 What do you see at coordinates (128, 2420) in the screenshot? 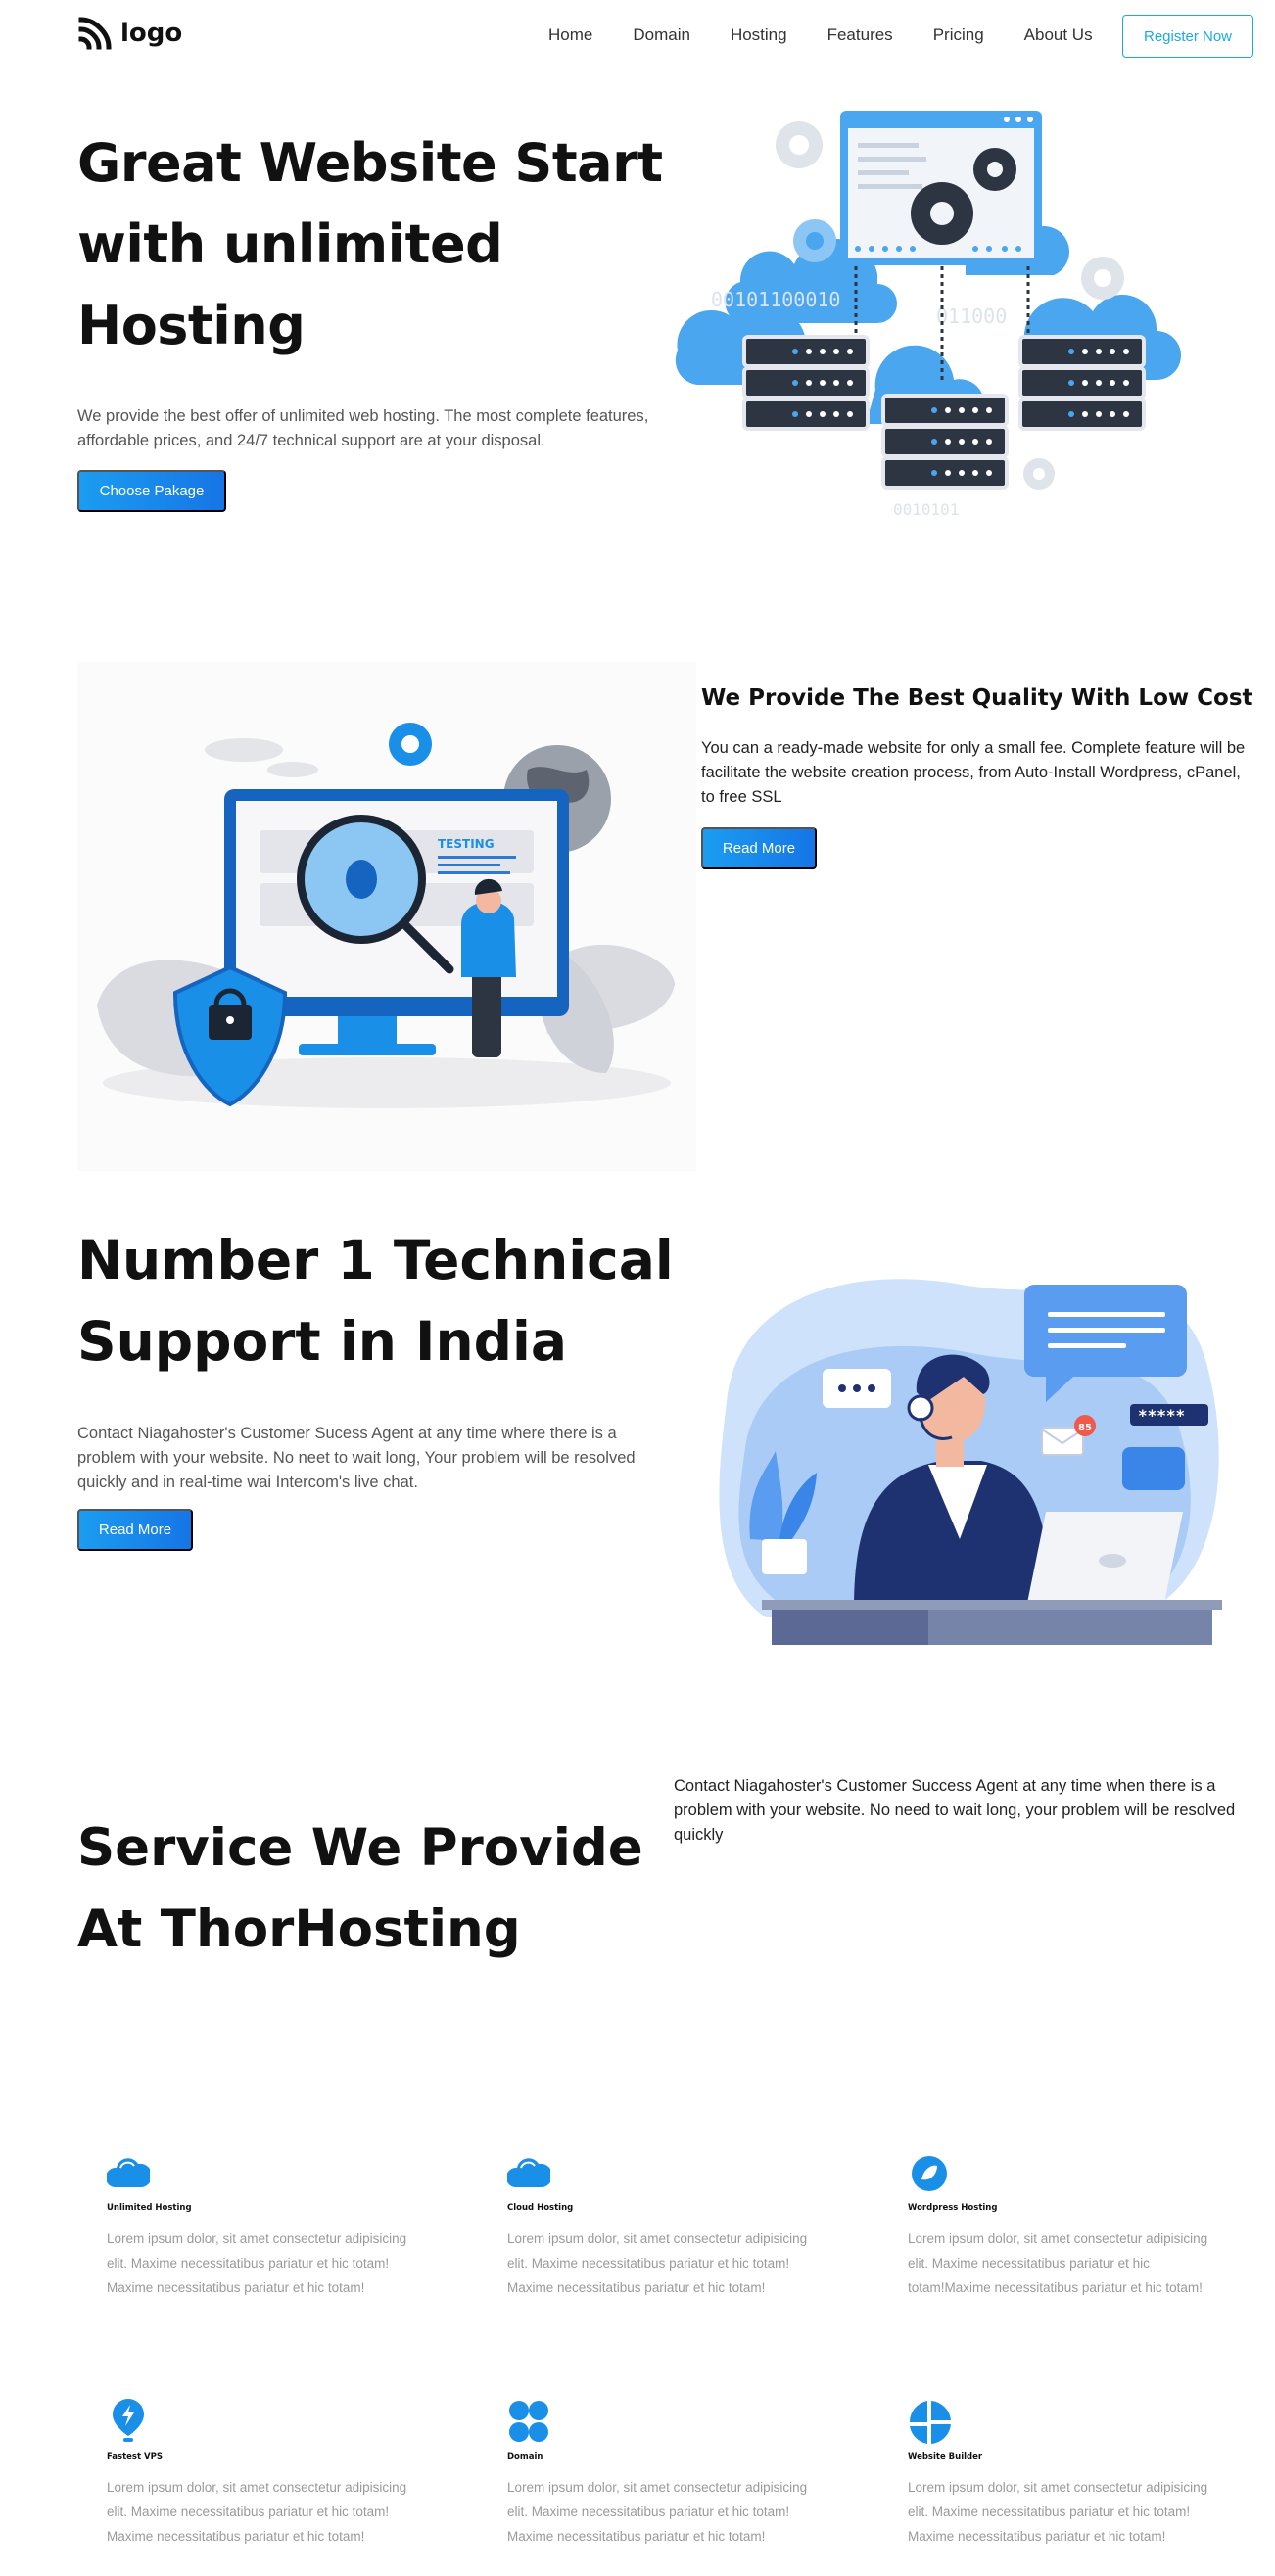
I see `lightning-pin-icon` at bounding box center [128, 2420].